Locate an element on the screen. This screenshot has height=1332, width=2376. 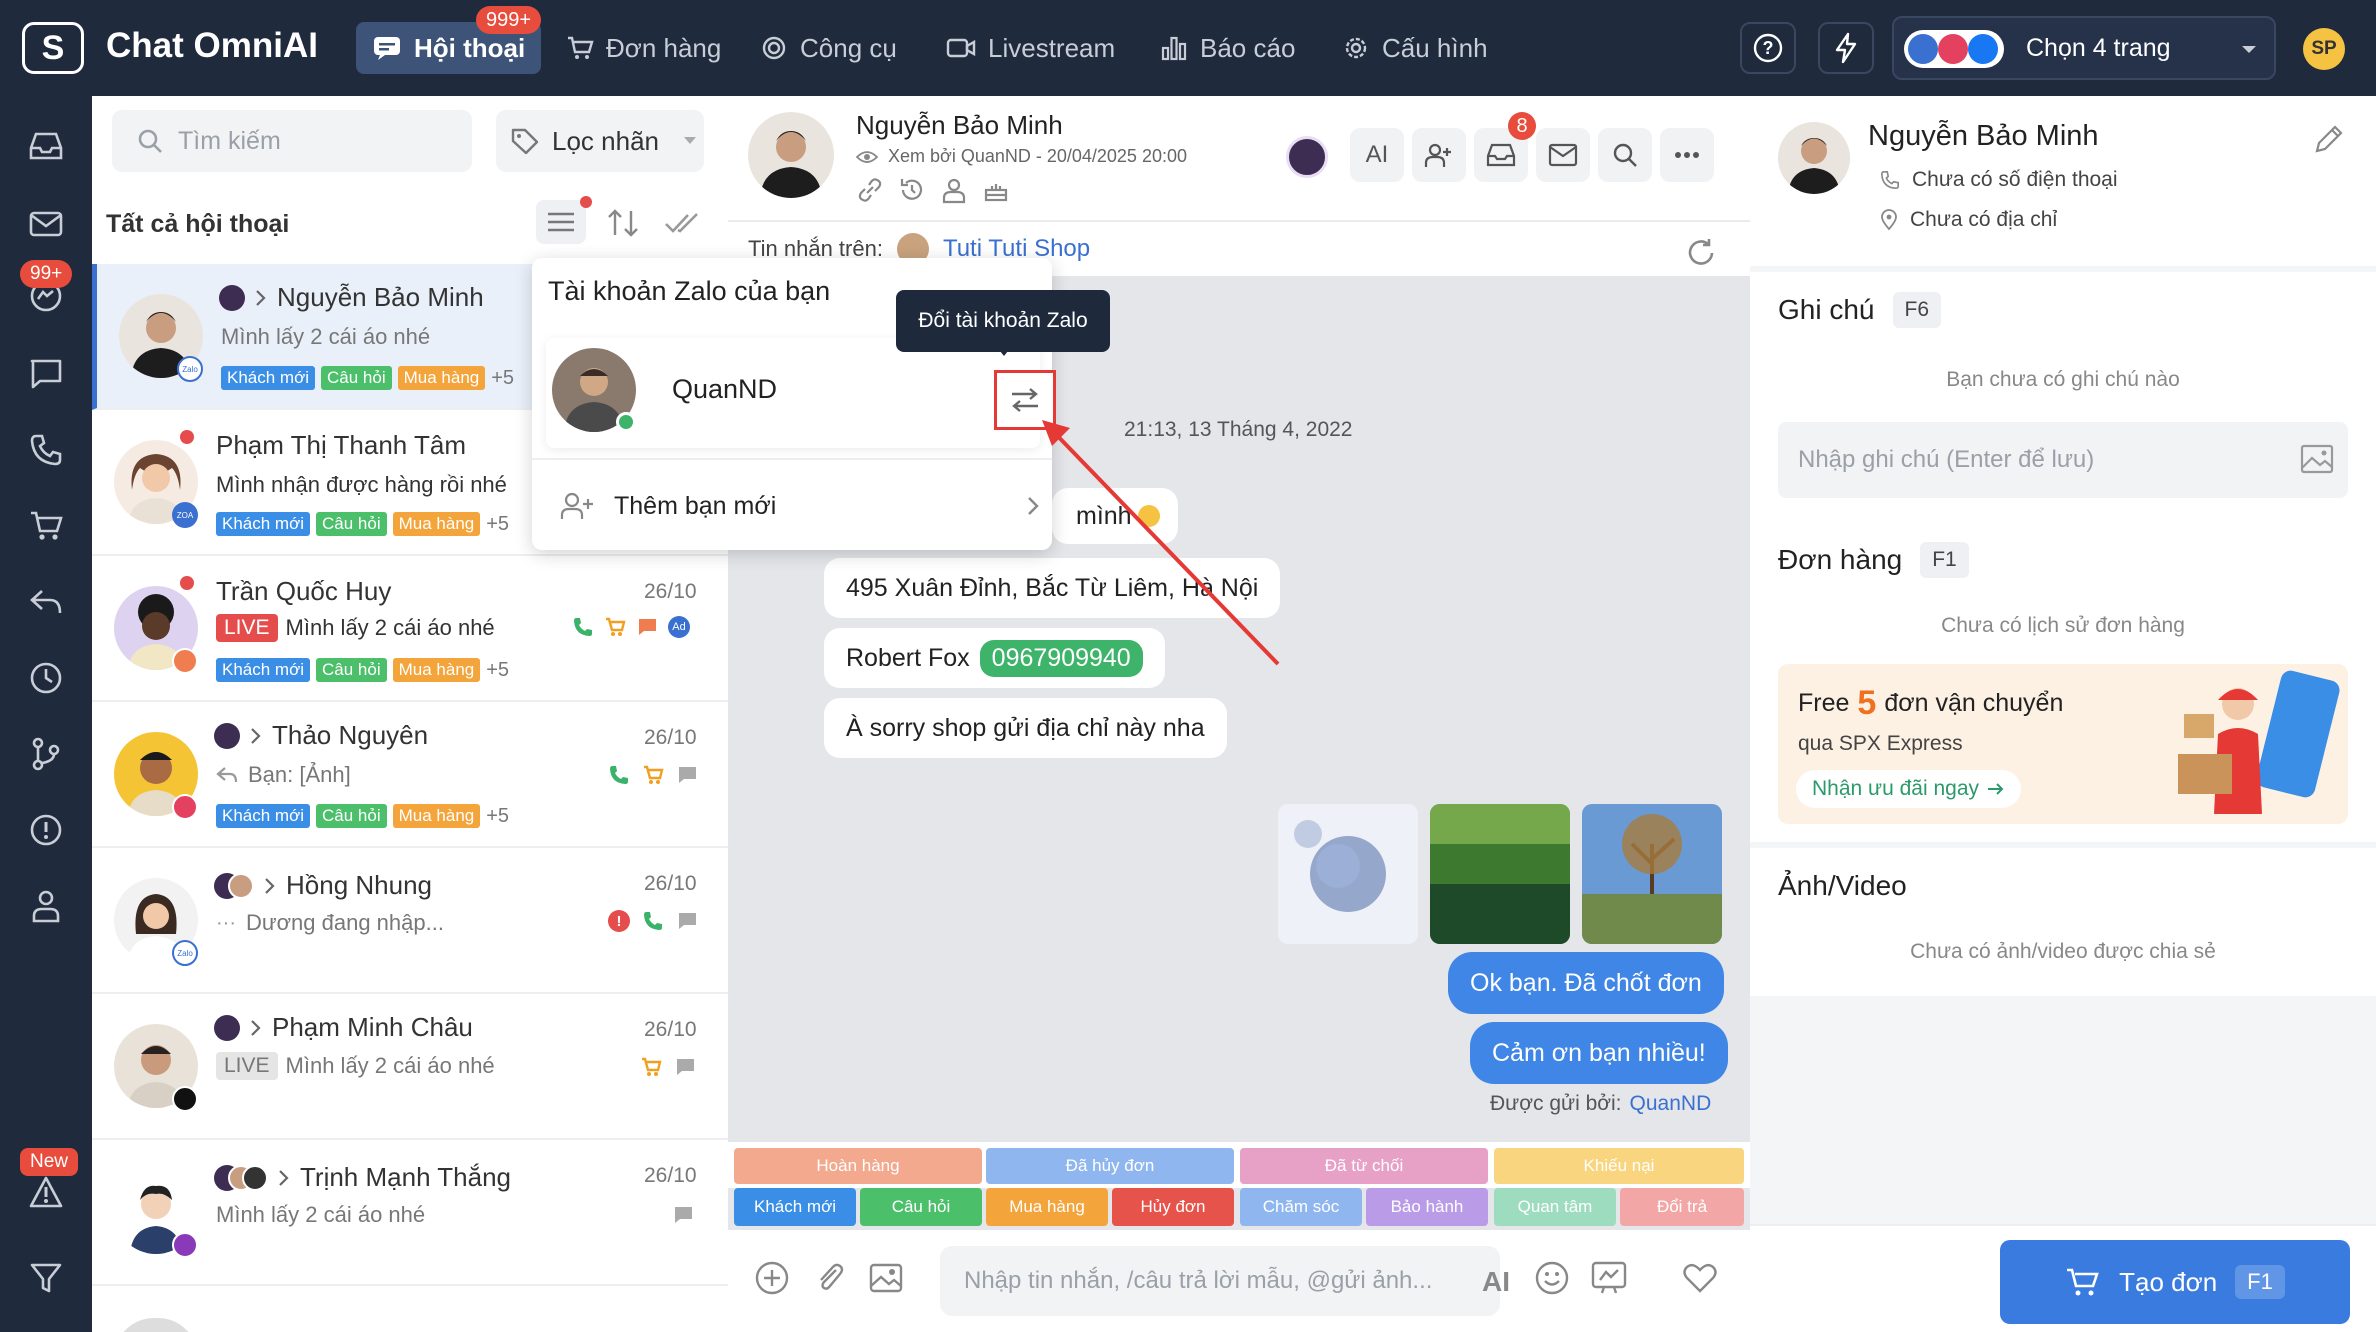
quick-tag-interest: Quan tâm is located at coordinates (1555, 1207).